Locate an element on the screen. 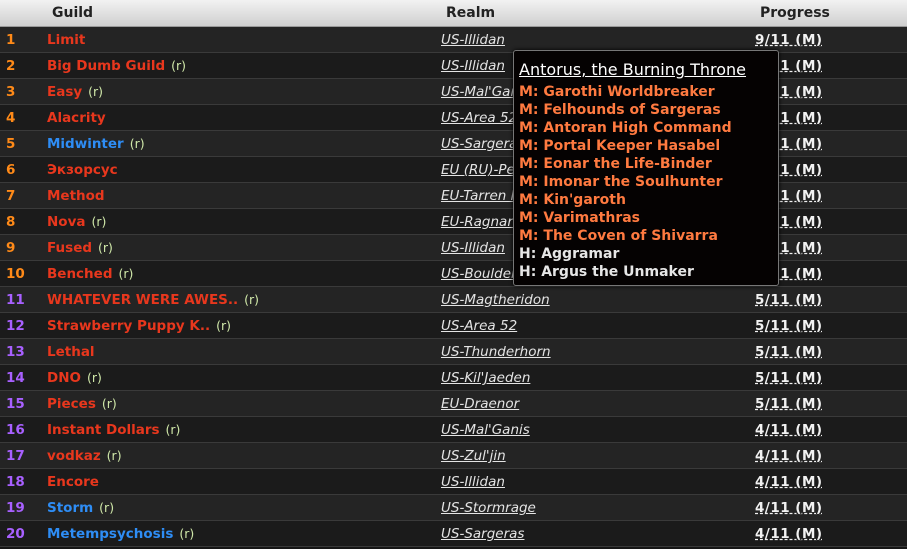 This screenshot has width=907, height=549. tooltip-boss-item: H: Aggramar is located at coordinates (569, 254).